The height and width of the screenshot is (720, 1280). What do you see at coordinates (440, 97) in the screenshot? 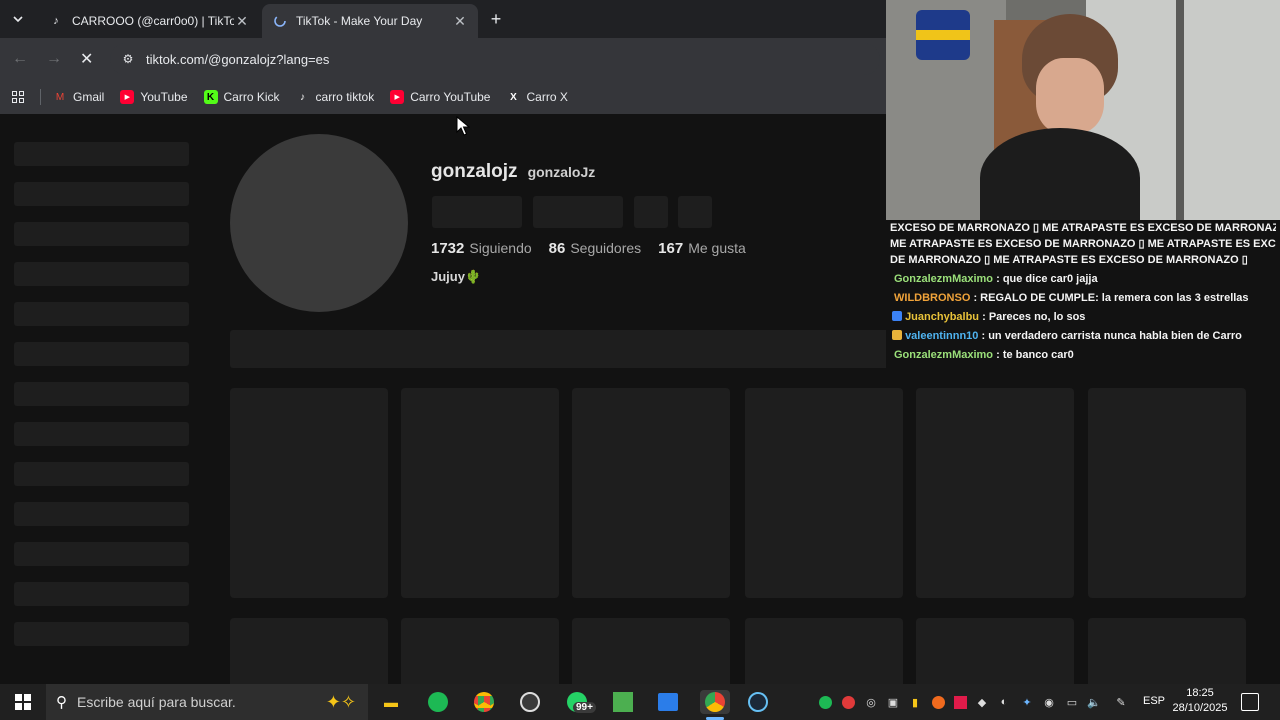
I see `bookmark-carro-youtube: ▶ Carro YouTube` at bounding box center [440, 97].